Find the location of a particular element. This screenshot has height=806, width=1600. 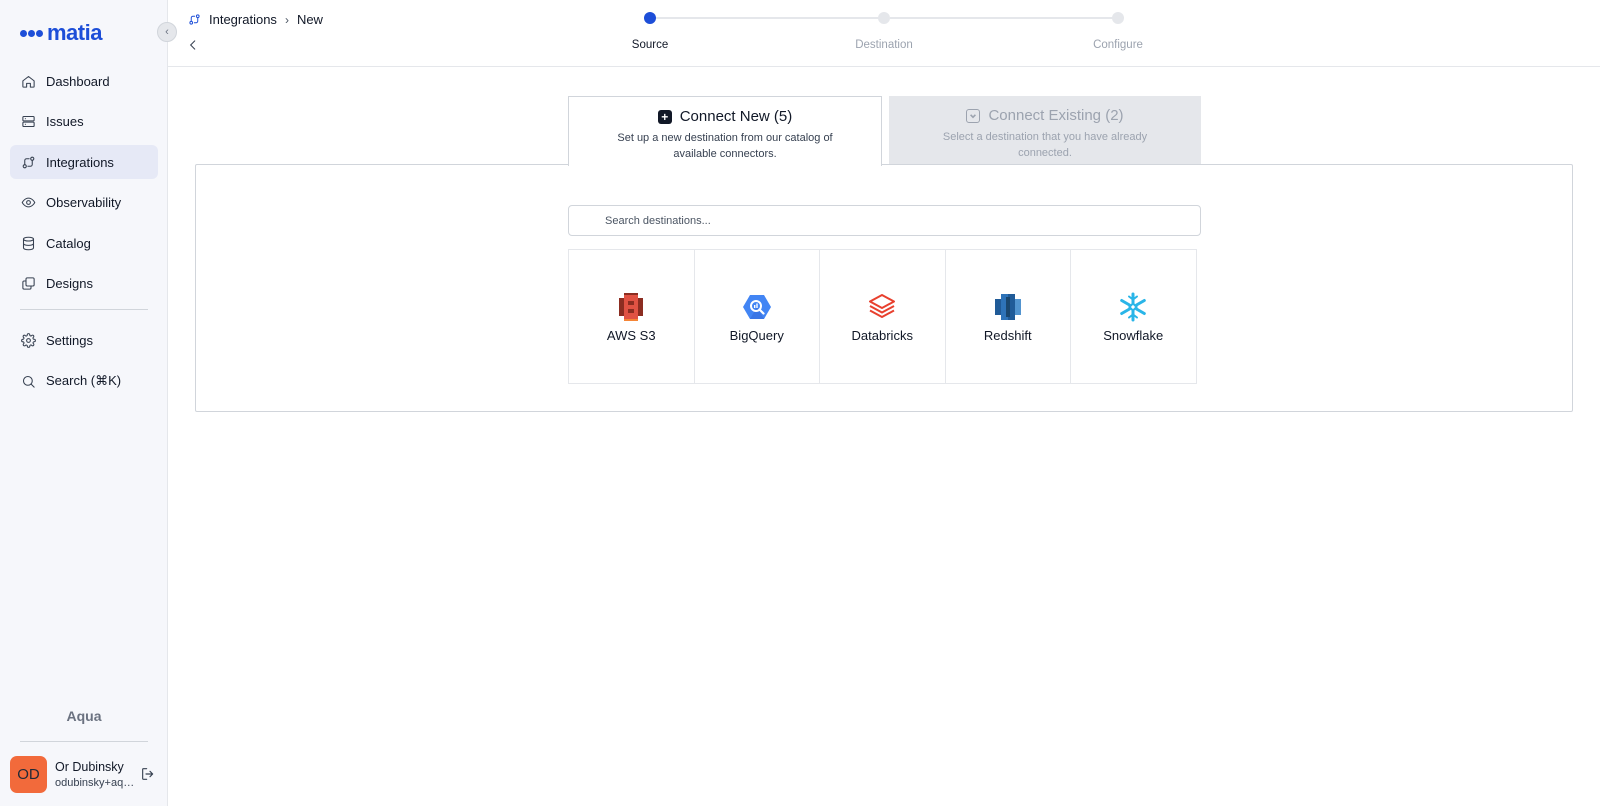

destination-card-databricks: Databricks is located at coordinates (882, 316).